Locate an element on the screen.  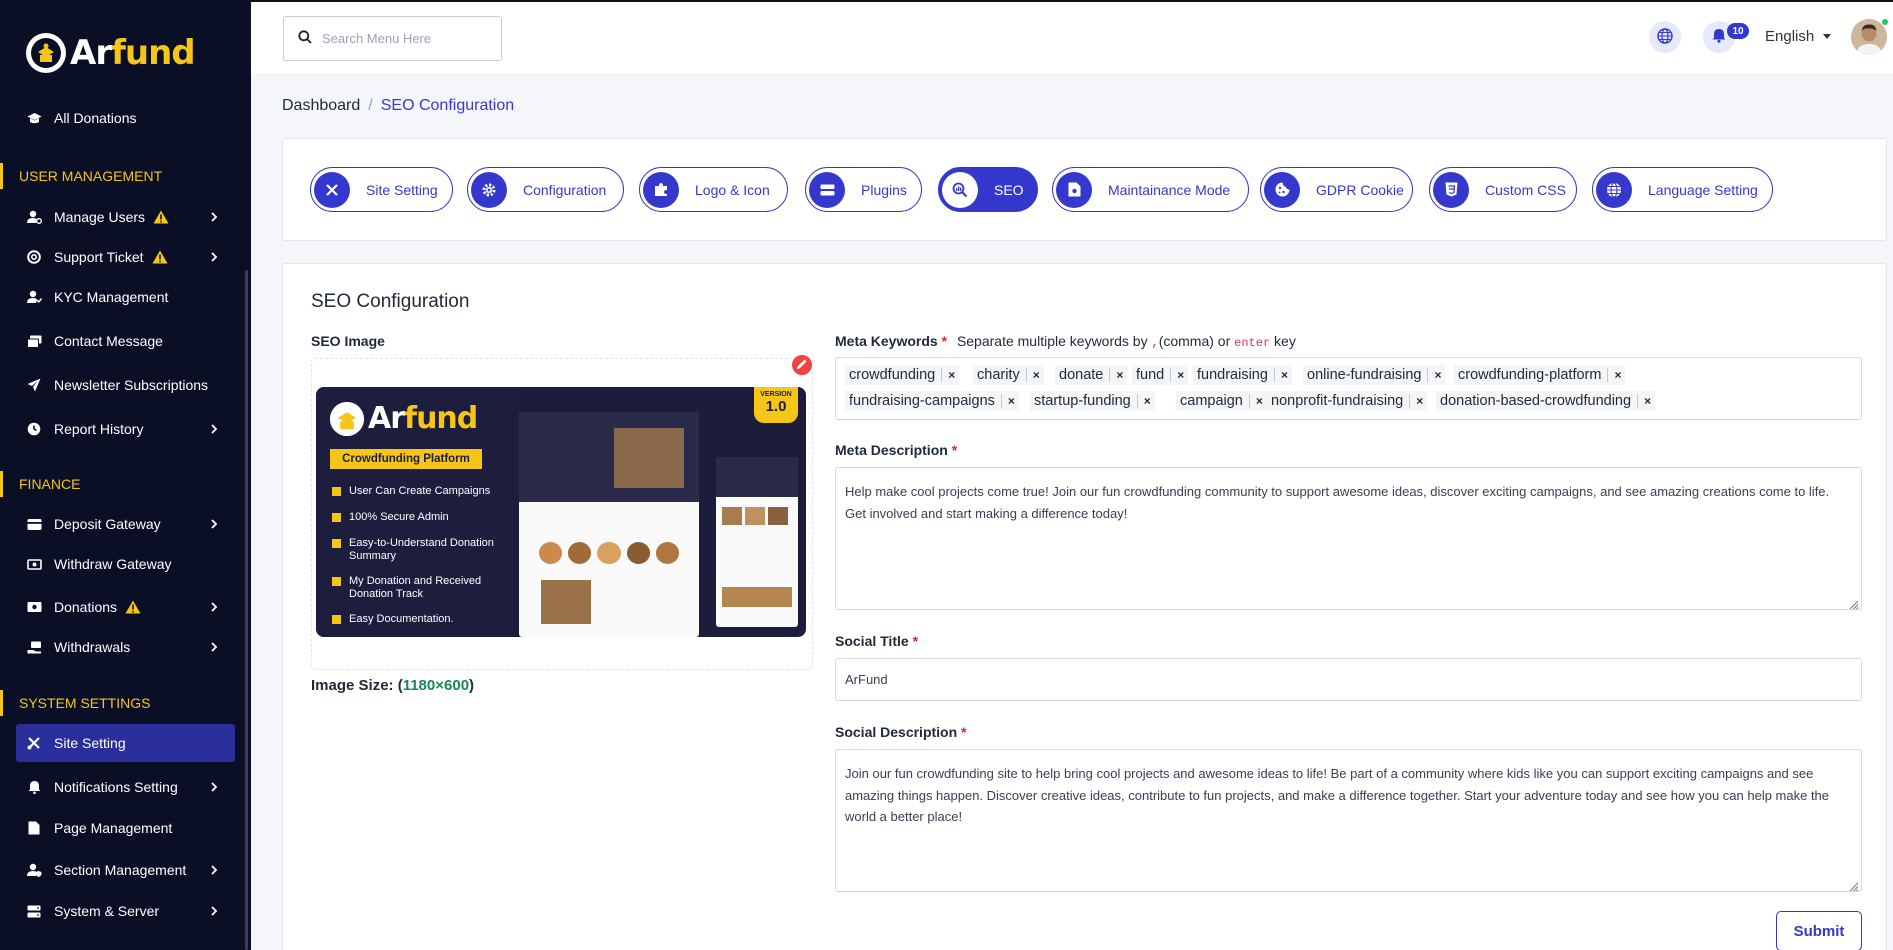
social-title-input: ArFund is located at coordinates (1348, 679).